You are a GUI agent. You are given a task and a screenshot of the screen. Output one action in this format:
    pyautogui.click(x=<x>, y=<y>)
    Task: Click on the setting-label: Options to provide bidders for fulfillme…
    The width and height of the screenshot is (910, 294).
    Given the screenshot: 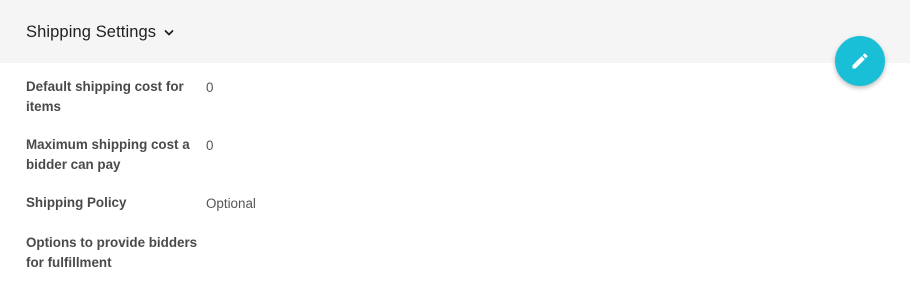 What is the action you would take?
    pyautogui.click(x=112, y=252)
    